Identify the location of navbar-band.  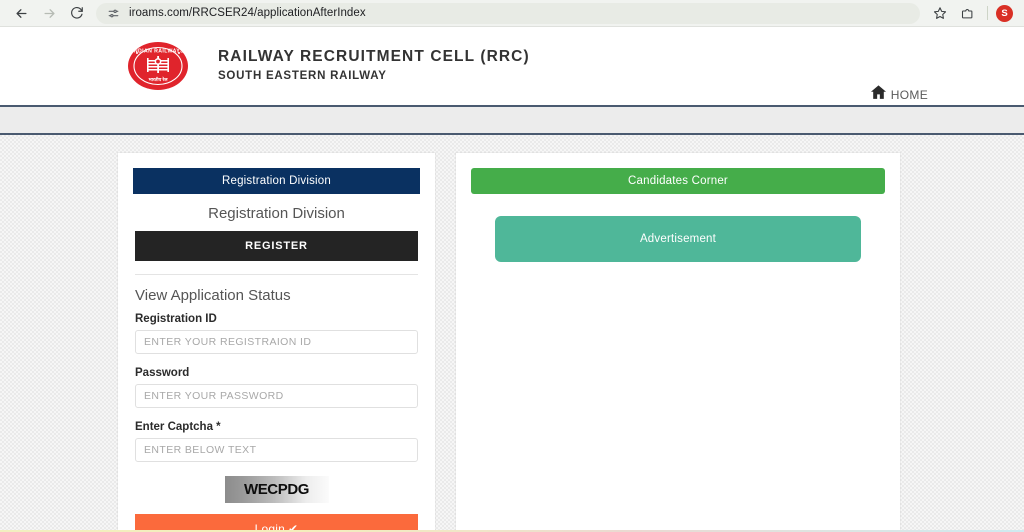
(512, 120).